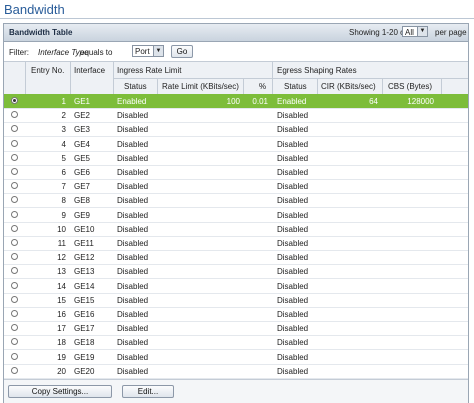 The width and height of the screenshot is (474, 403). What do you see at coordinates (19, 52) in the screenshot?
I see `filter-label: Filter:` at bounding box center [19, 52].